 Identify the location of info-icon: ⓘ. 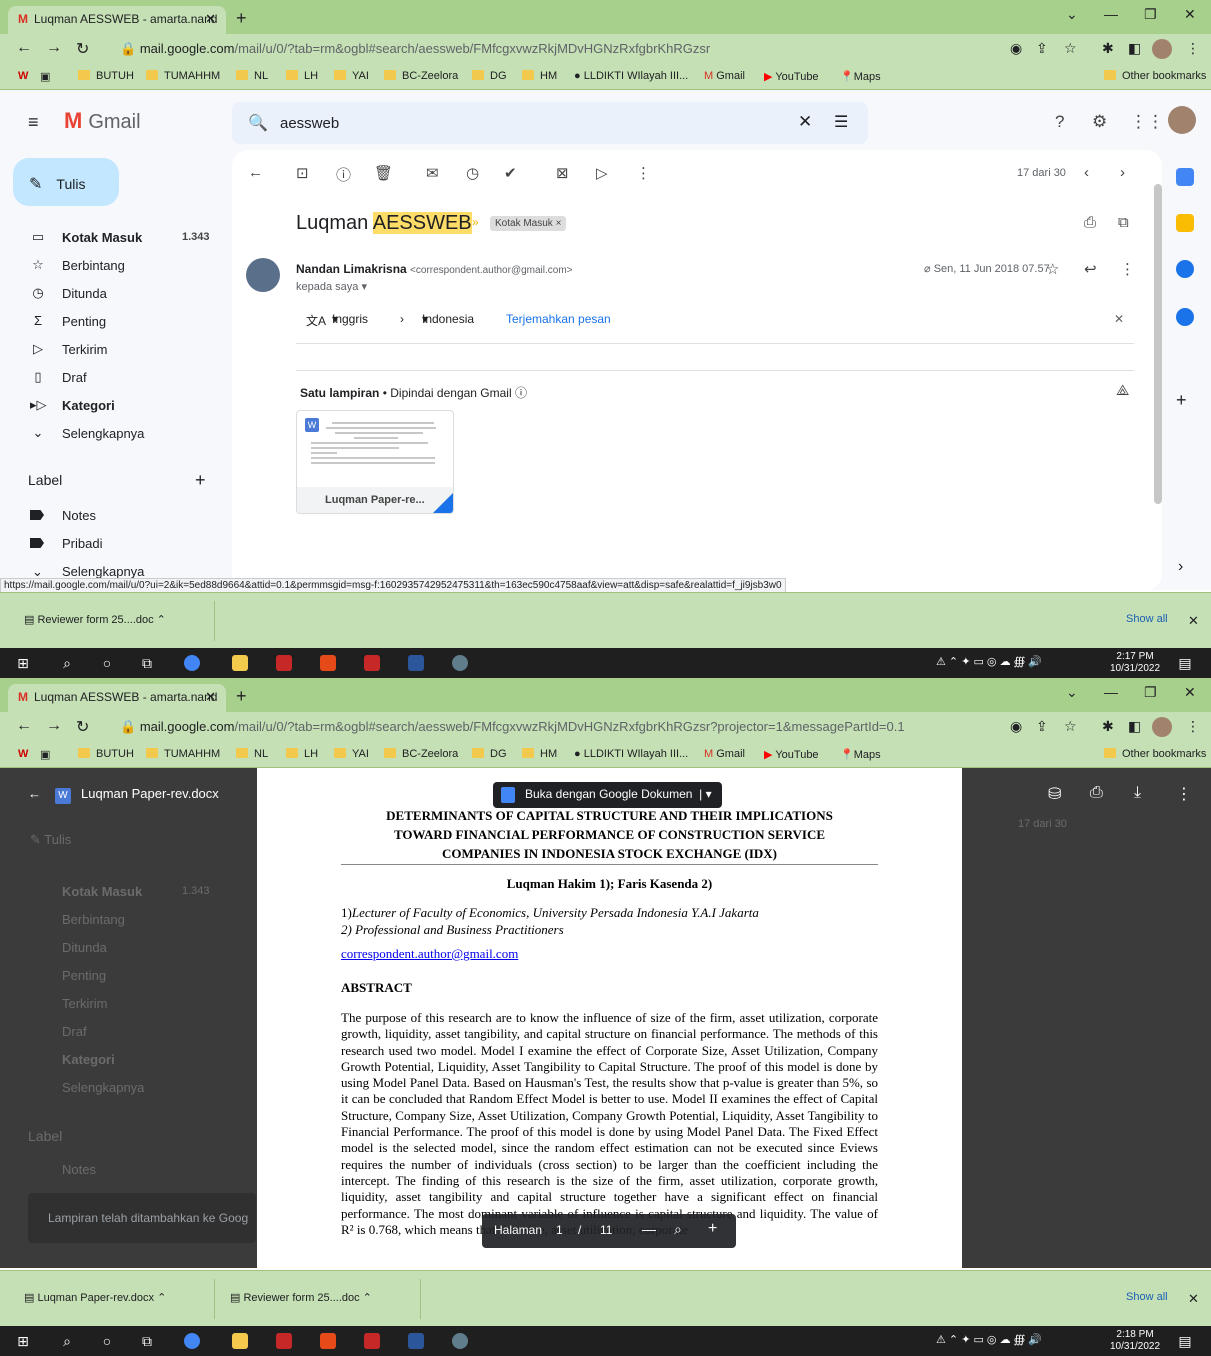
(521, 393).